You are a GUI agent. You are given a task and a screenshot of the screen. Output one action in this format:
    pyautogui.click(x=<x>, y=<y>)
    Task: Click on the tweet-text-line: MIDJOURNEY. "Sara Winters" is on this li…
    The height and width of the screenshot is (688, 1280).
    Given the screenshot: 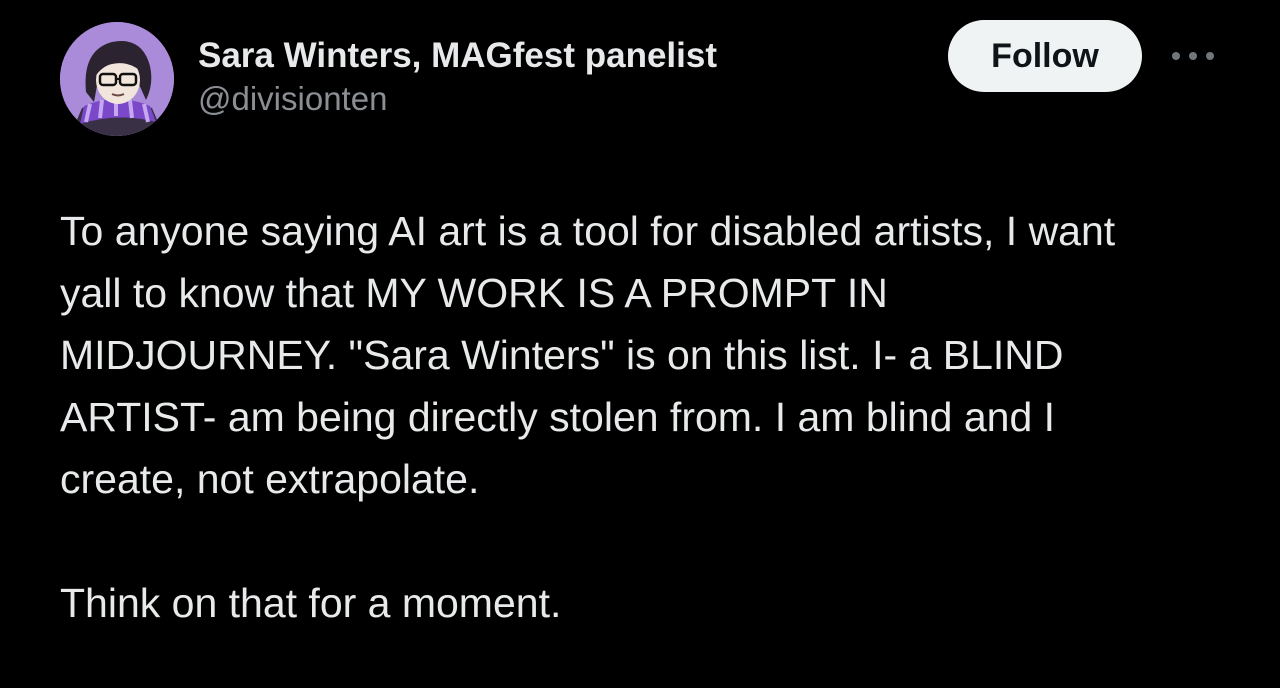 What is the action you would take?
    pyautogui.click(x=562, y=355)
    